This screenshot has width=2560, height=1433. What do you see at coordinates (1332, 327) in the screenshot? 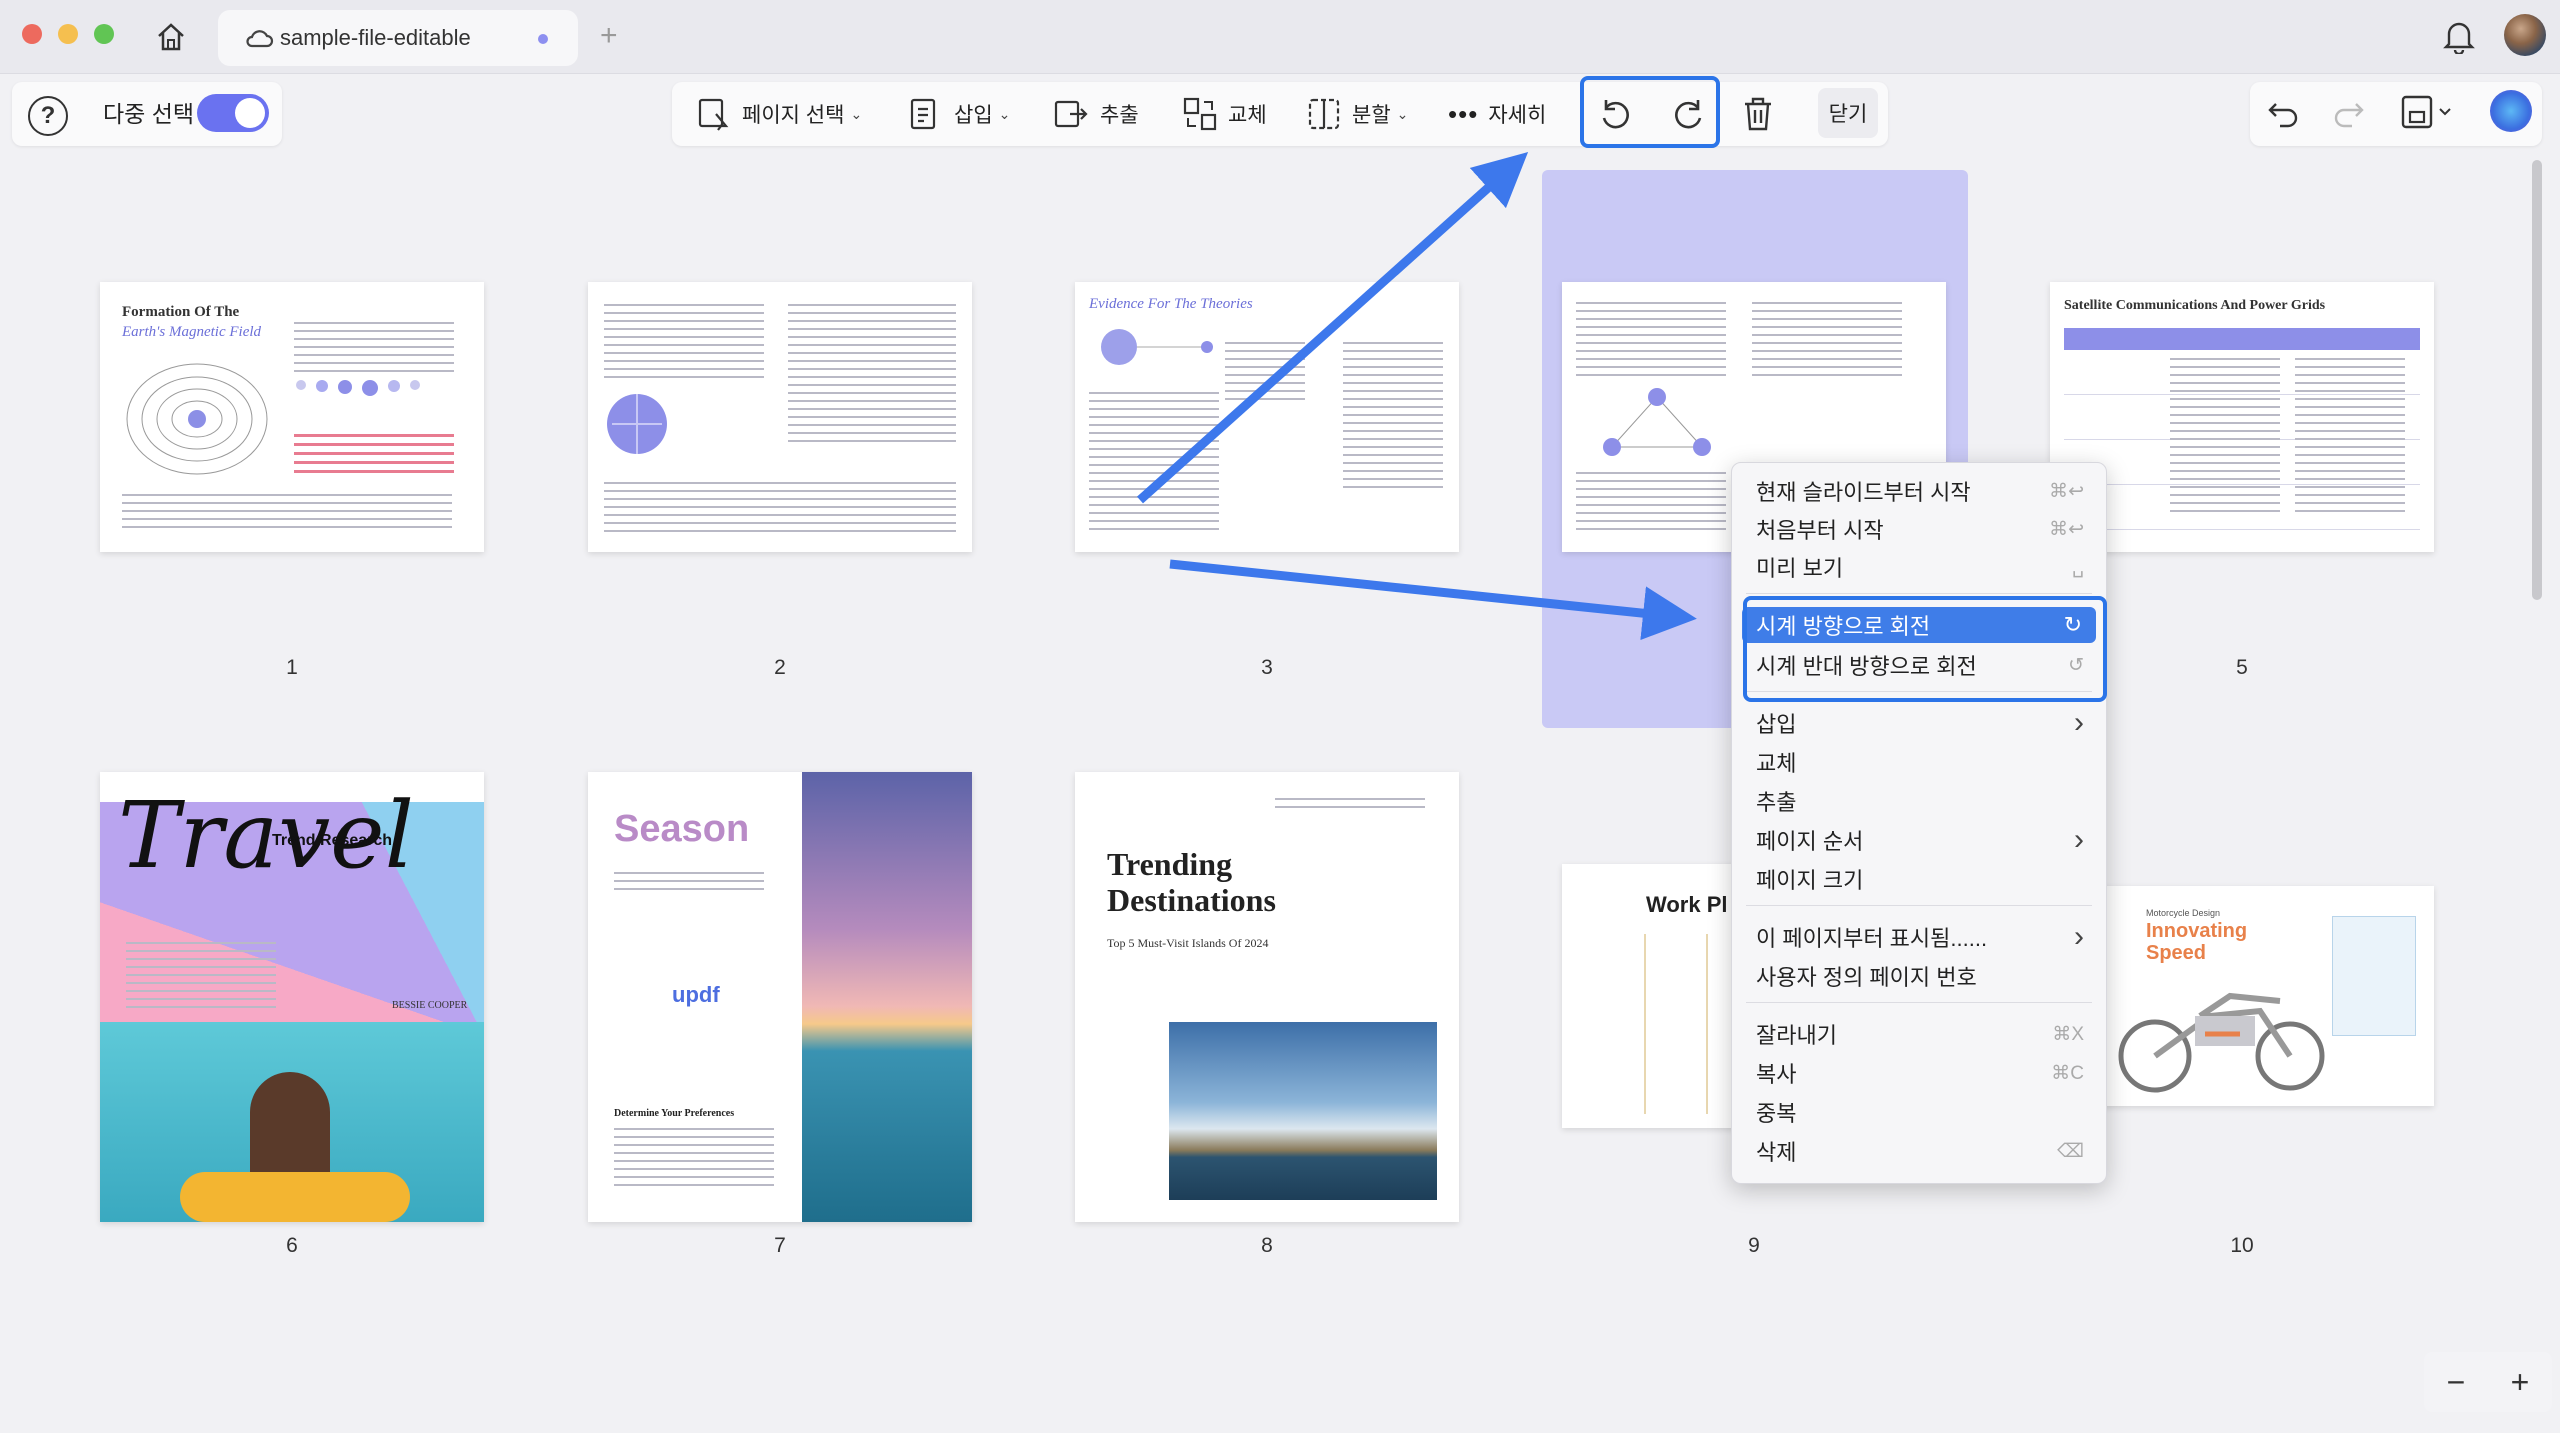
I see `arrow-to-rotate-buttons` at bounding box center [1332, 327].